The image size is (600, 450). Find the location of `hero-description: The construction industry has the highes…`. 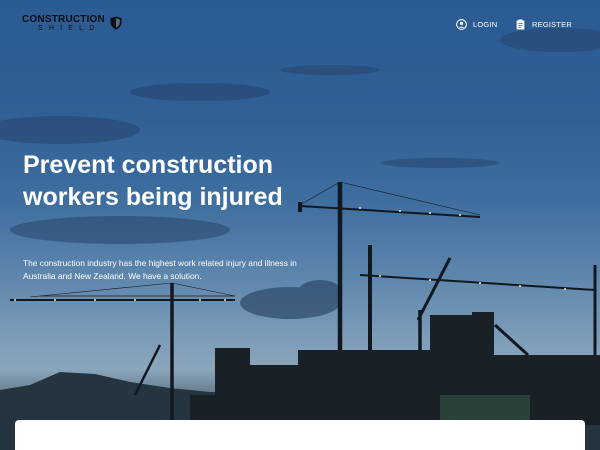

hero-description: The construction industry has the highes… is located at coordinates (160, 269).